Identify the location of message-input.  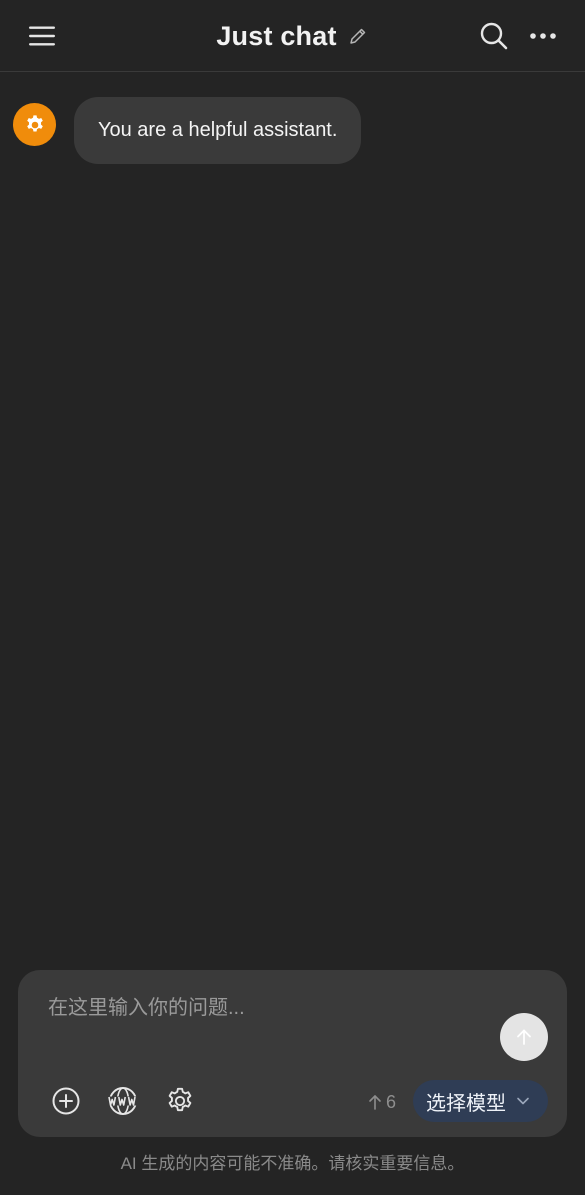
(268, 1008).